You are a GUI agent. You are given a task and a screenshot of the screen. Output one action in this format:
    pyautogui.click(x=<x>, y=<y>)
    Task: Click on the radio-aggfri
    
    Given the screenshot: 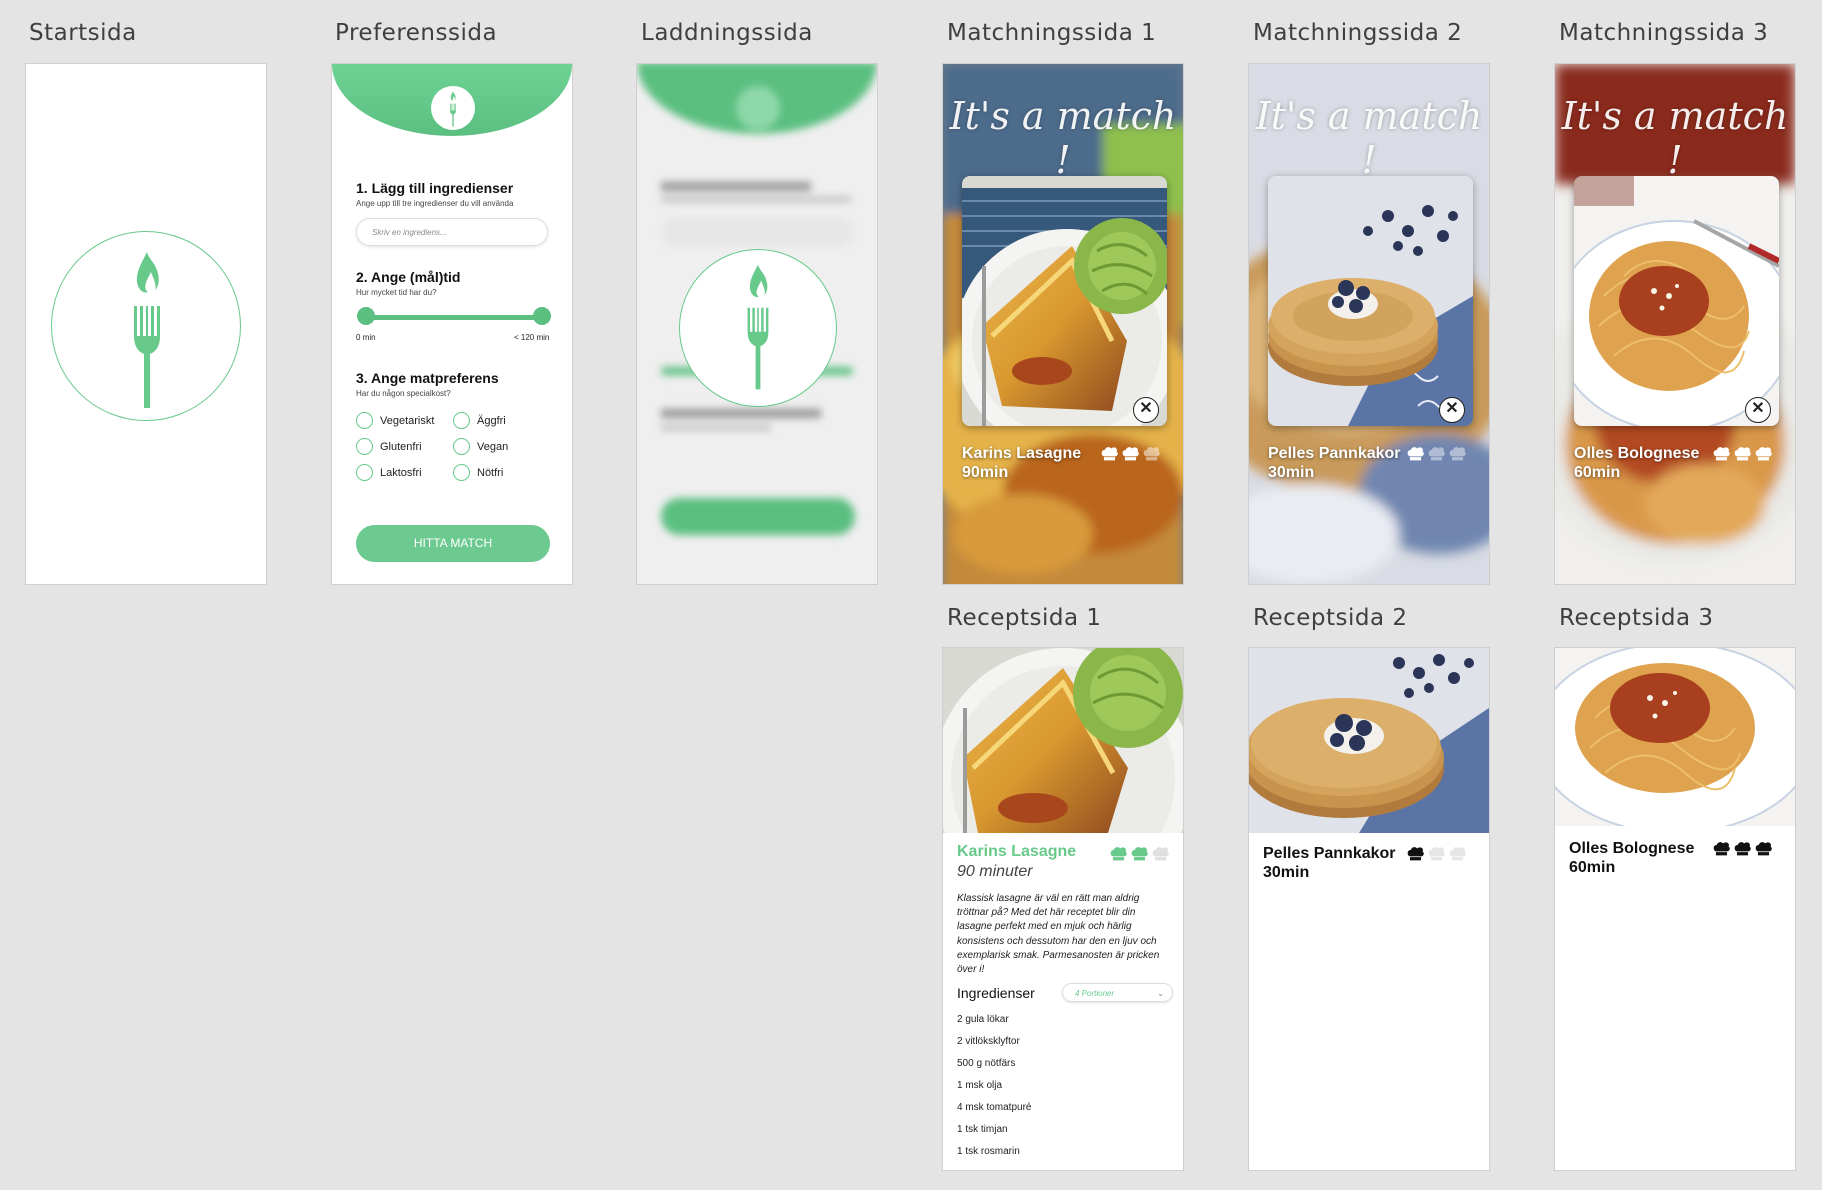 What is the action you would take?
    pyautogui.click(x=461, y=420)
    